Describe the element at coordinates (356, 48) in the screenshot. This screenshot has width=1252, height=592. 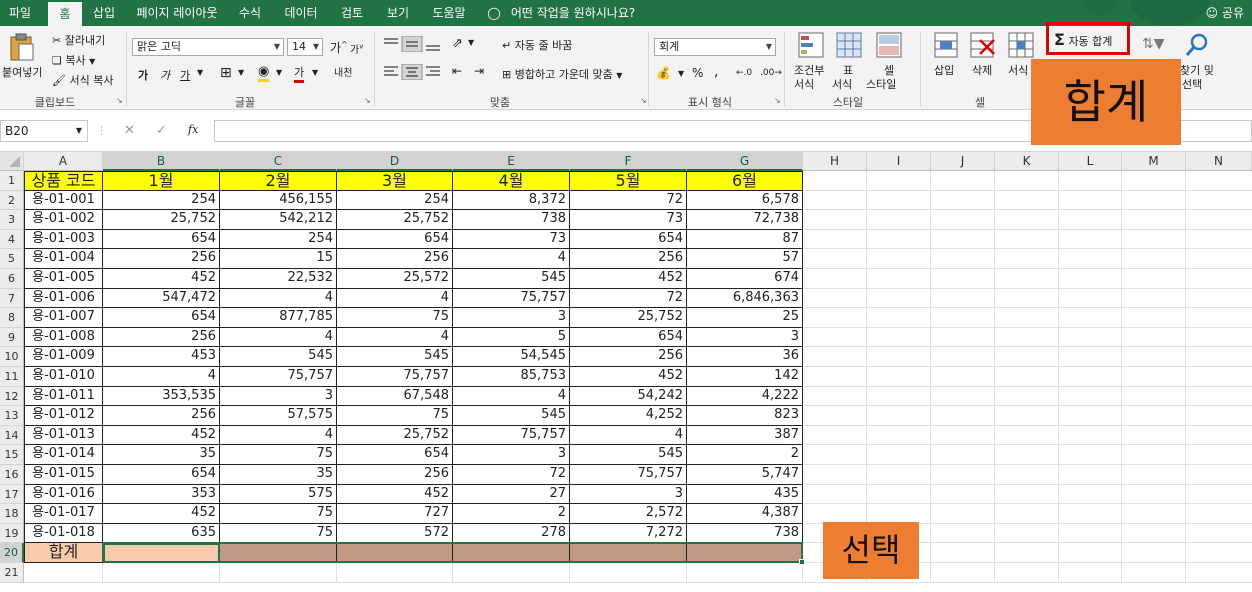
I see `shrink-font-button: 가v` at that location.